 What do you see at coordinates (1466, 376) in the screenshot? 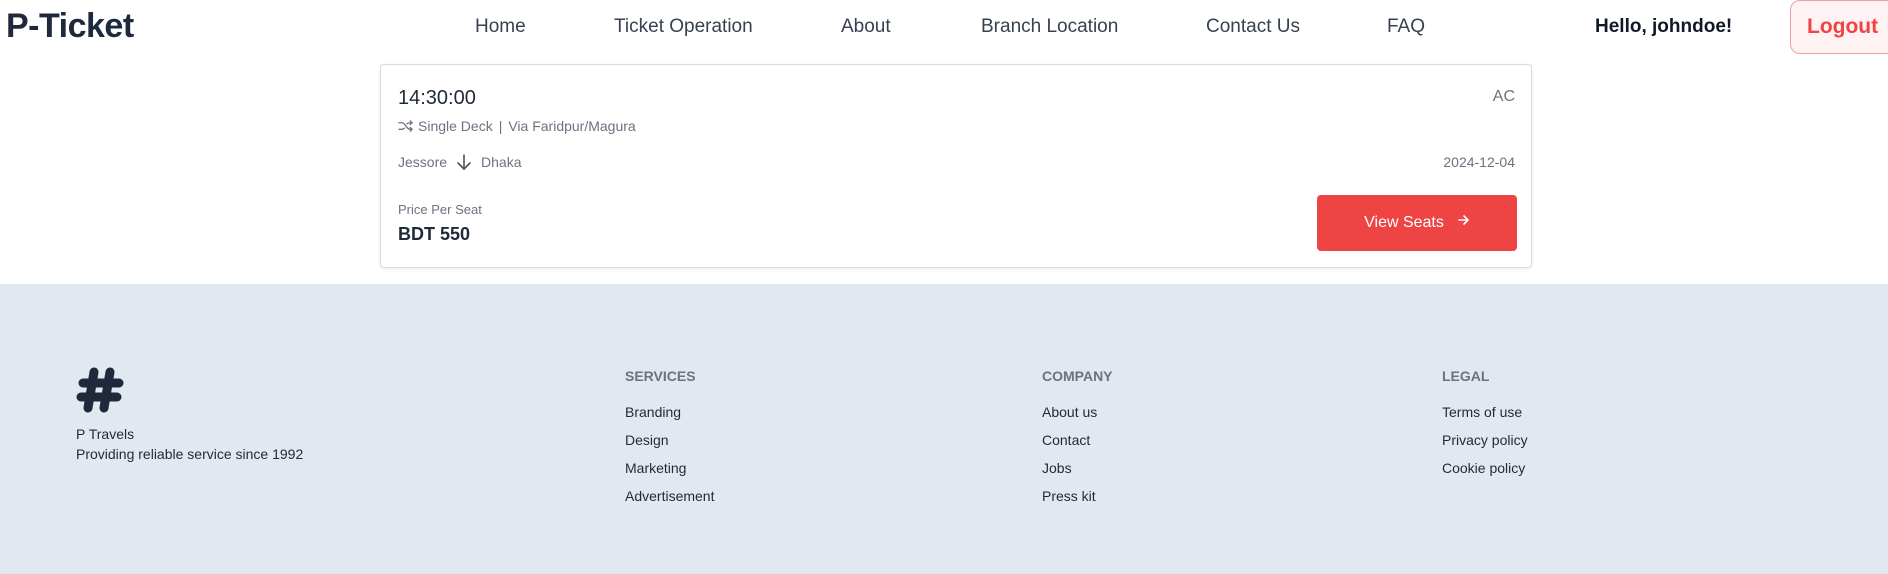
I see `footer-legal-title: Legal` at bounding box center [1466, 376].